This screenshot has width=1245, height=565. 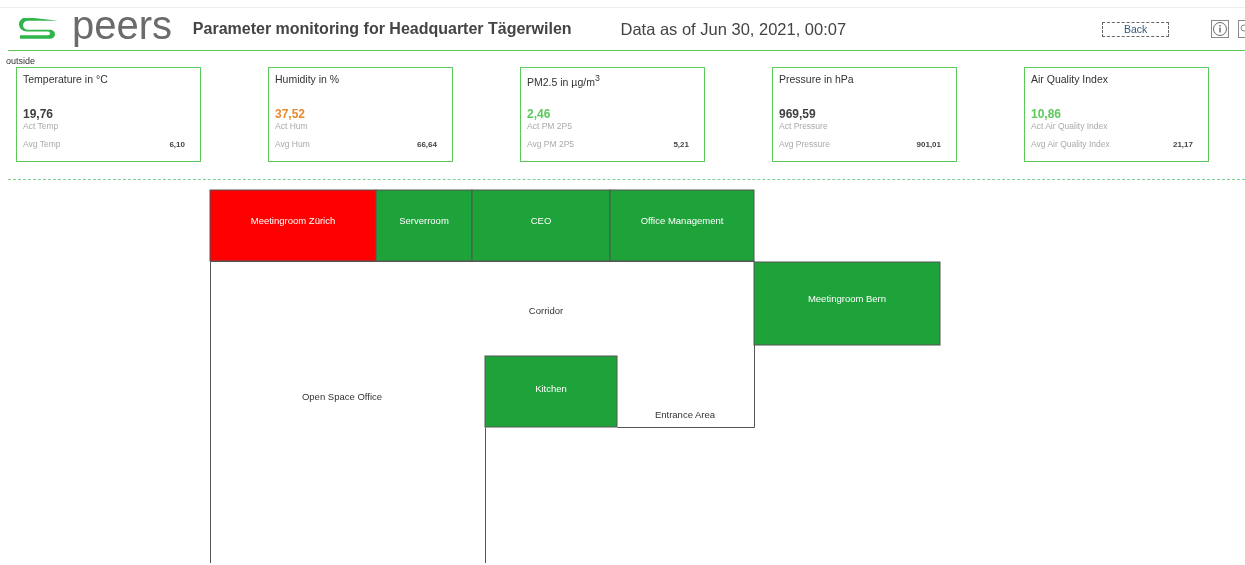 I want to click on kpi-value: 969,59, so click(x=798, y=114).